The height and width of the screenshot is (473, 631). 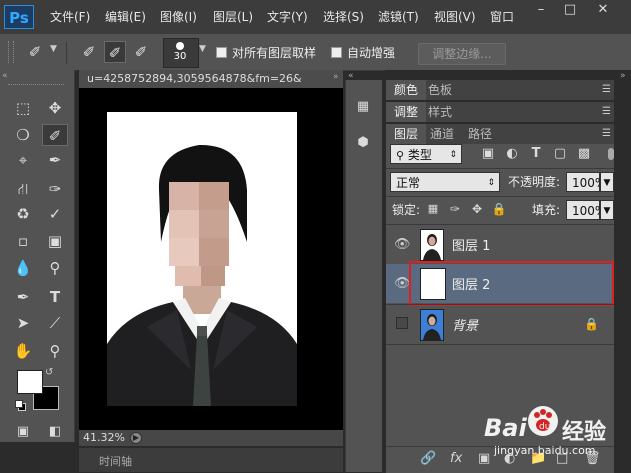 I want to click on fill-input: 100%, so click(x=586, y=210).